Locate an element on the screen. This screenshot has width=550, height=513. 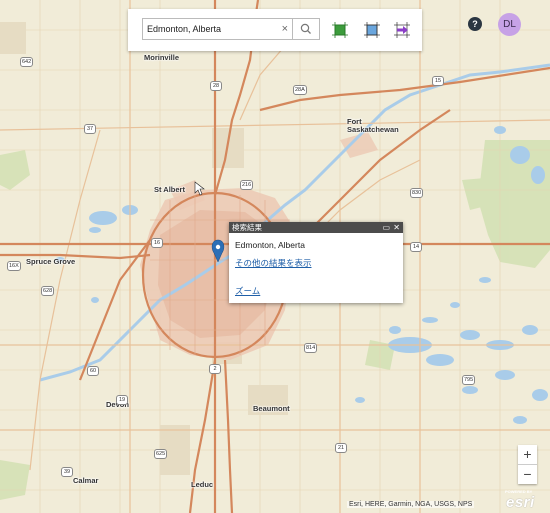
popup-title: 検索結果 is located at coordinates (247, 227).